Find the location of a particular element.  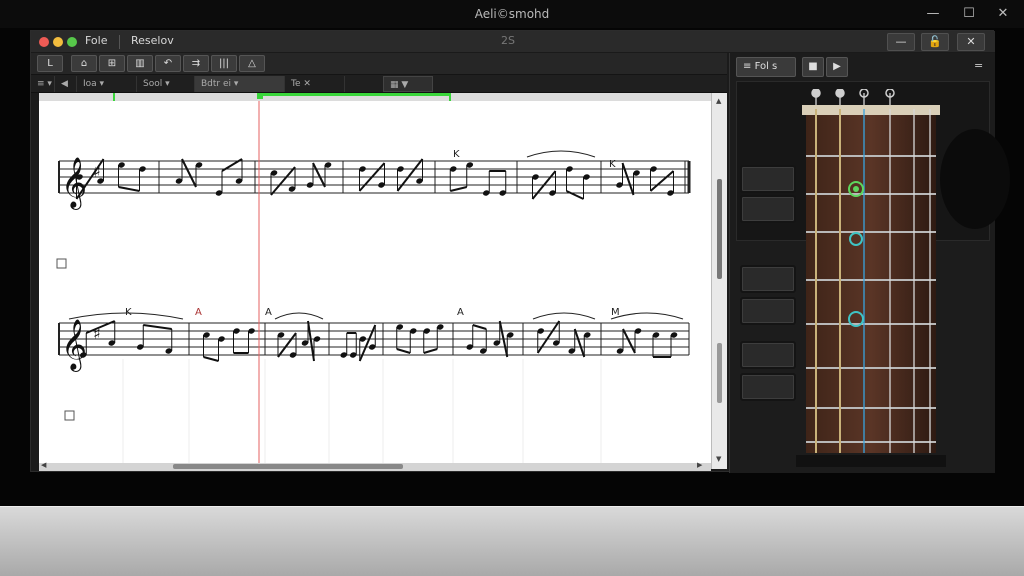

tool-undo-button: ↶ is located at coordinates (168, 63).